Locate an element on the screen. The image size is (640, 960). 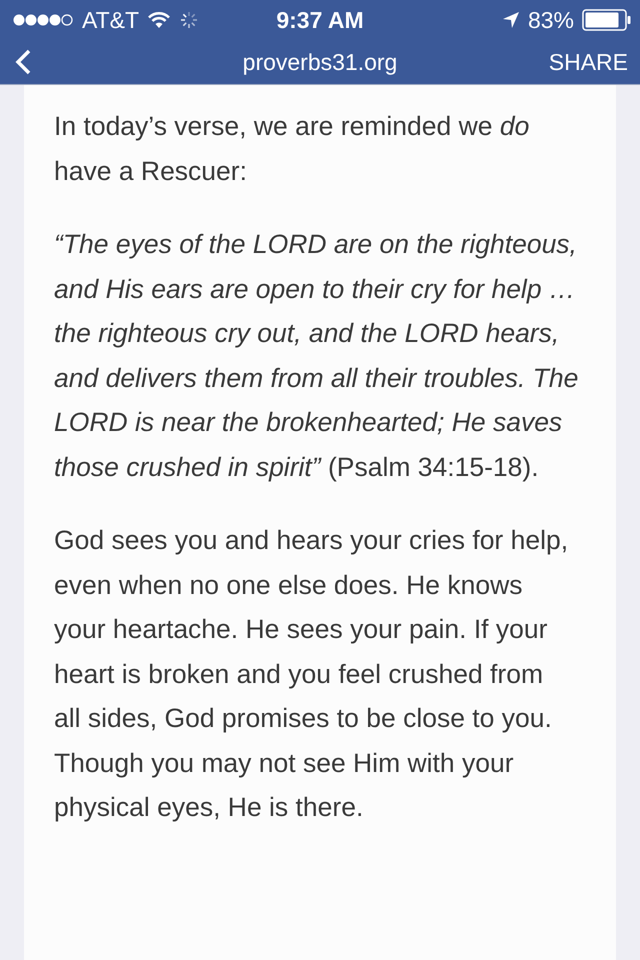
battery-percent: 83% is located at coordinates (551, 20).